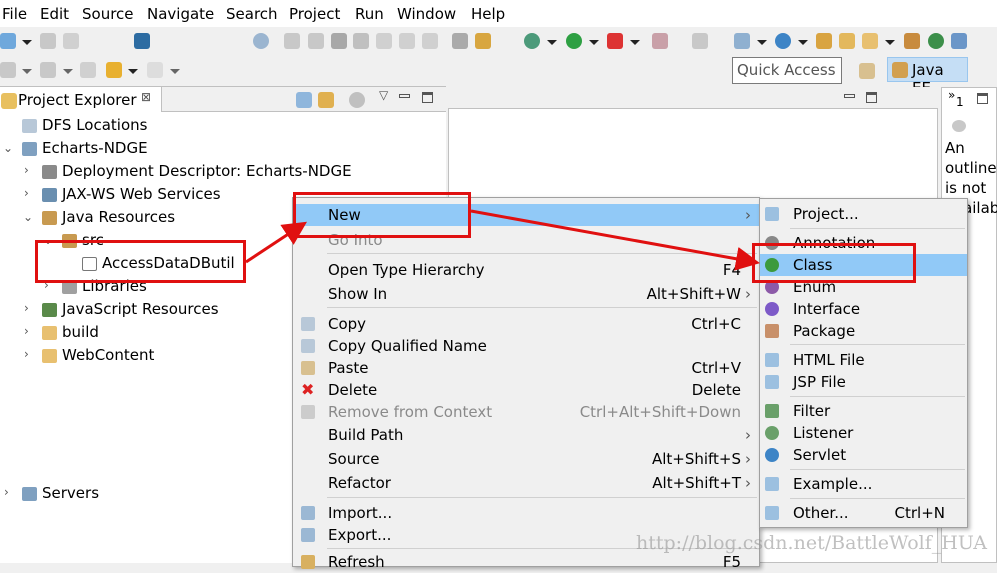 The width and height of the screenshot is (997, 573). What do you see at coordinates (615, 240) in the screenshot?
I see `annotation-arrow-to-class` at bounding box center [615, 240].